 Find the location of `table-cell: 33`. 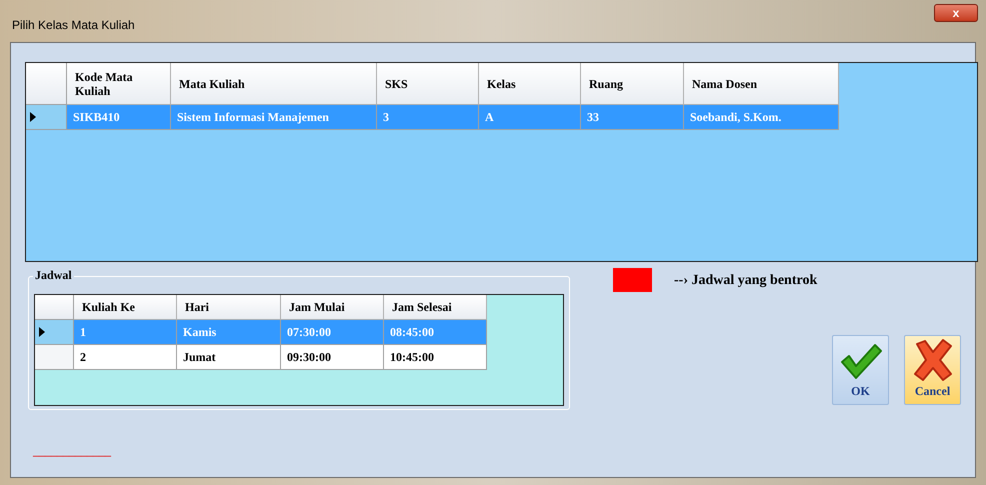

table-cell: 33 is located at coordinates (632, 117).